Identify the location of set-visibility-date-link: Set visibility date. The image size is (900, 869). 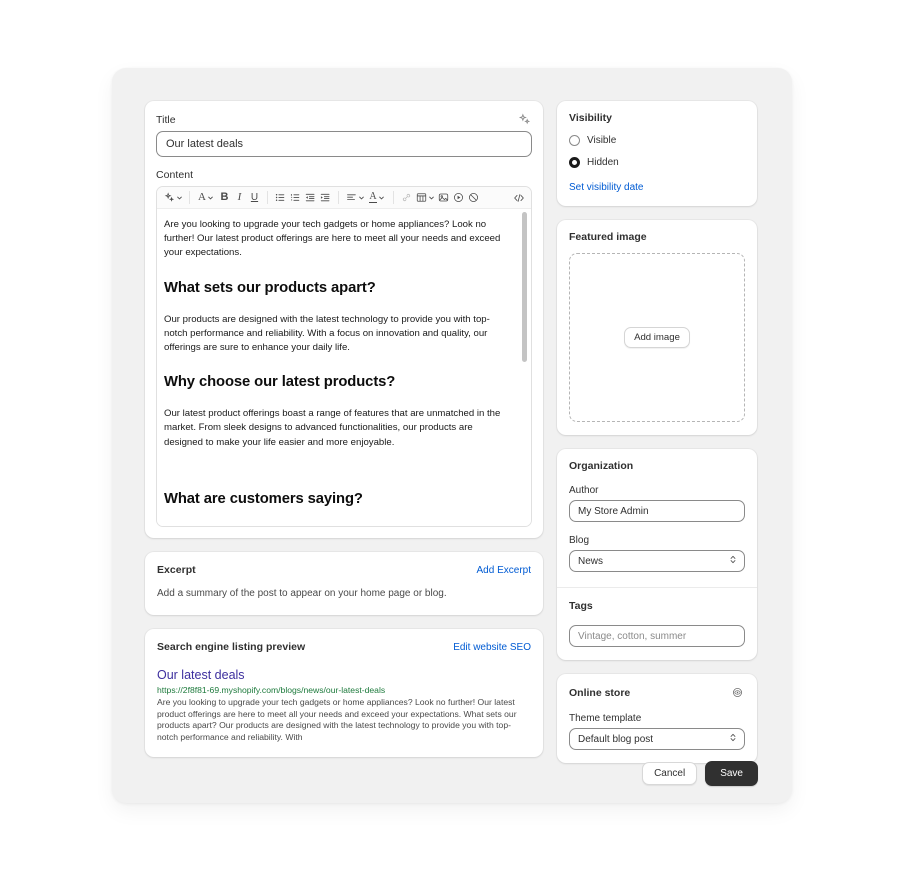
(657, 187).